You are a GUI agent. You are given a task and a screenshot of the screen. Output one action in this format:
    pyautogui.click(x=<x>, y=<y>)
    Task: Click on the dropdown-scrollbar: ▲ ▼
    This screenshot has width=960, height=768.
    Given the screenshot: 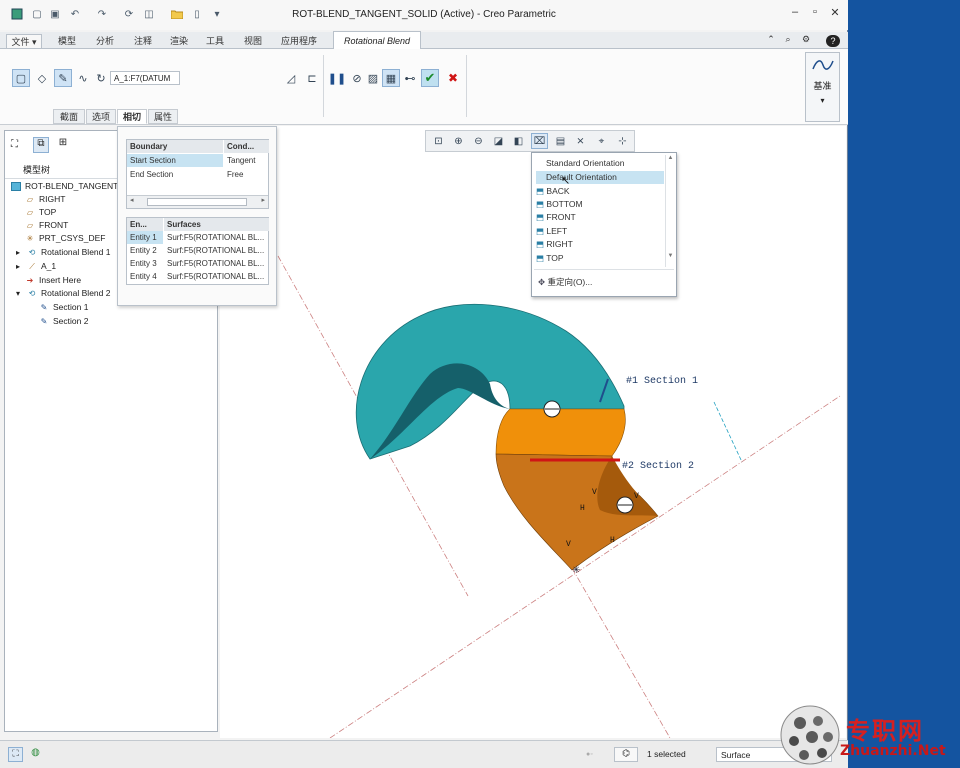 What is the action you would take?
    pyautogui.click(x=670, y=211)
    